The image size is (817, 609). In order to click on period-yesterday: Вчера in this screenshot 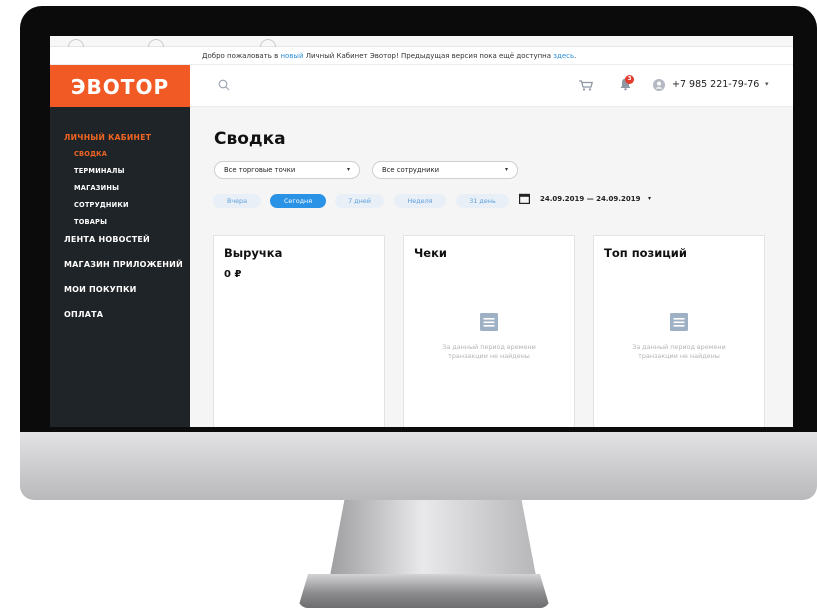, I will do `click(237, 201)`.